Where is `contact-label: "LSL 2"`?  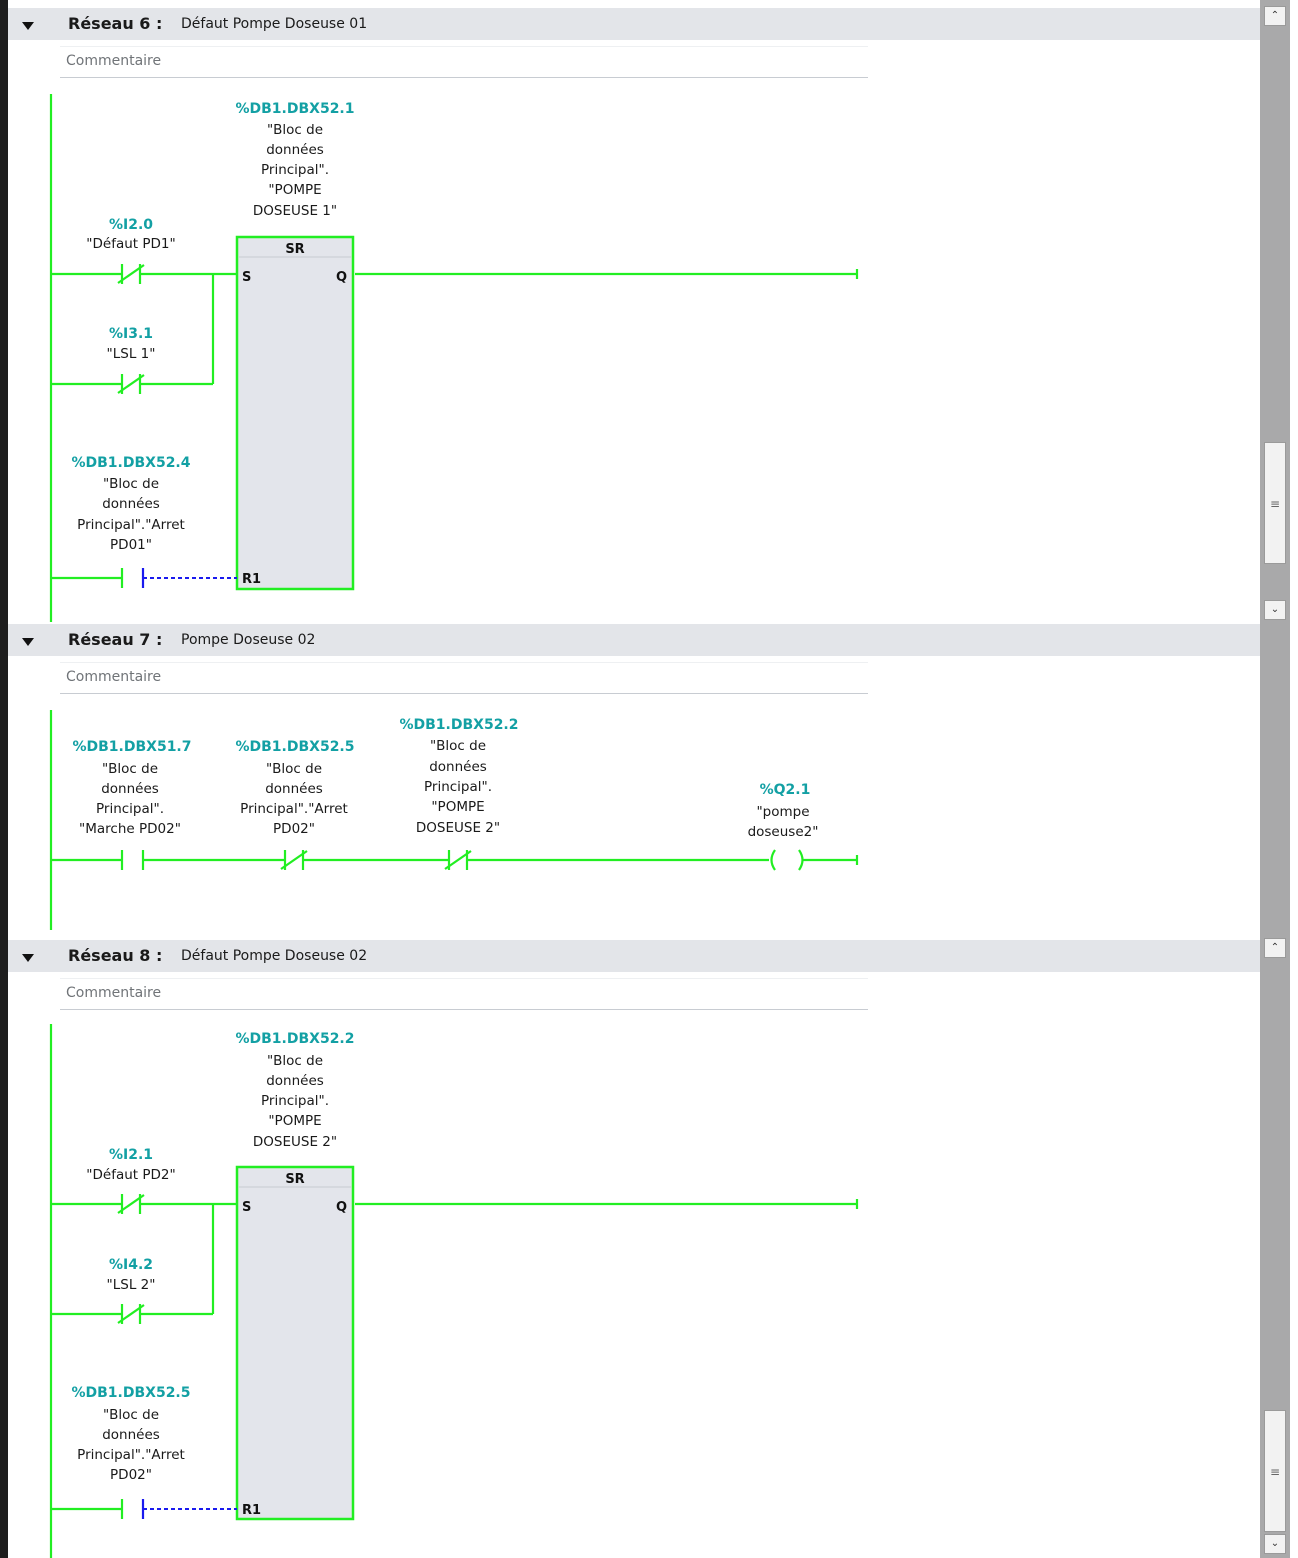
contact-label: "LSL 2" is located at coordinates (131, 1285).